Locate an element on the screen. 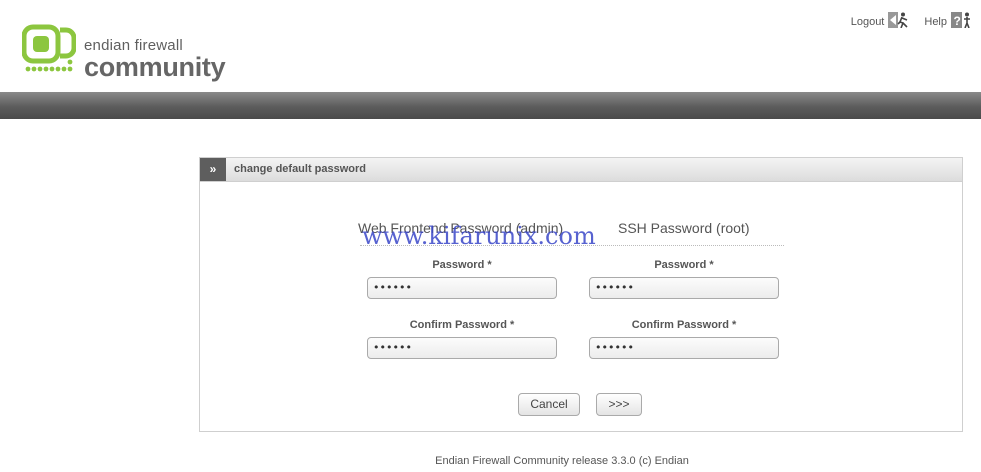 Image resolution: width=981 pixels, height=472 pixels. top-links: Logout Help ? is located at coordinates (904, 21).